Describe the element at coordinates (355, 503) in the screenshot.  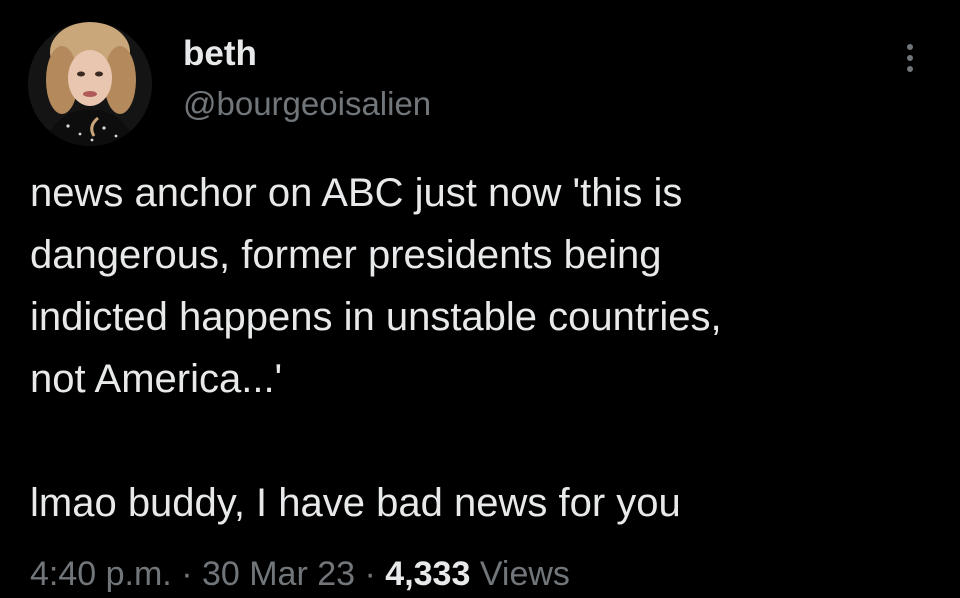
I see `tweet-text-line: lmao buddy, I have bad news for you` at that location.